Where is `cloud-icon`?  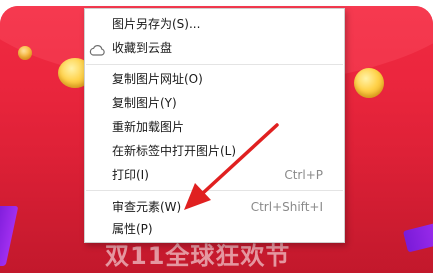
cloud-icon is located at coordinates (97, 48).